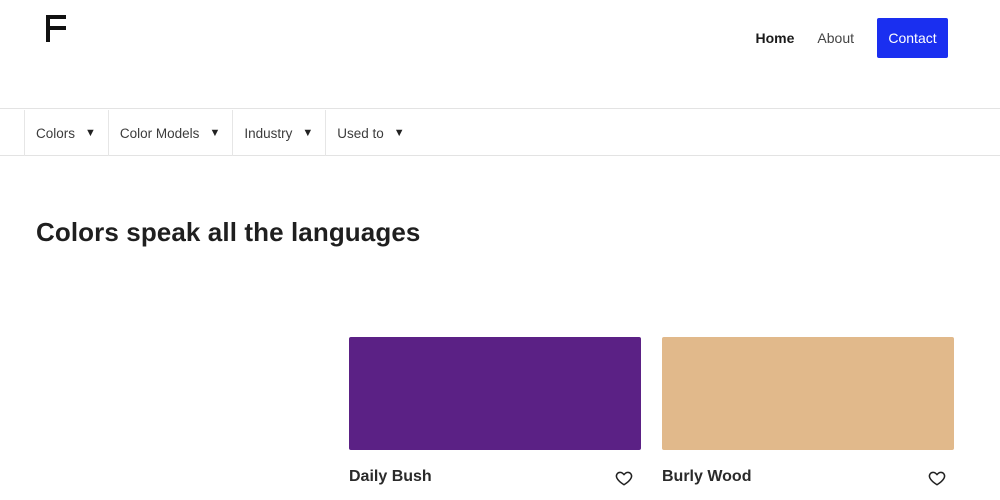  I want to click on color-card: Burly Wood, so click(808, 413).